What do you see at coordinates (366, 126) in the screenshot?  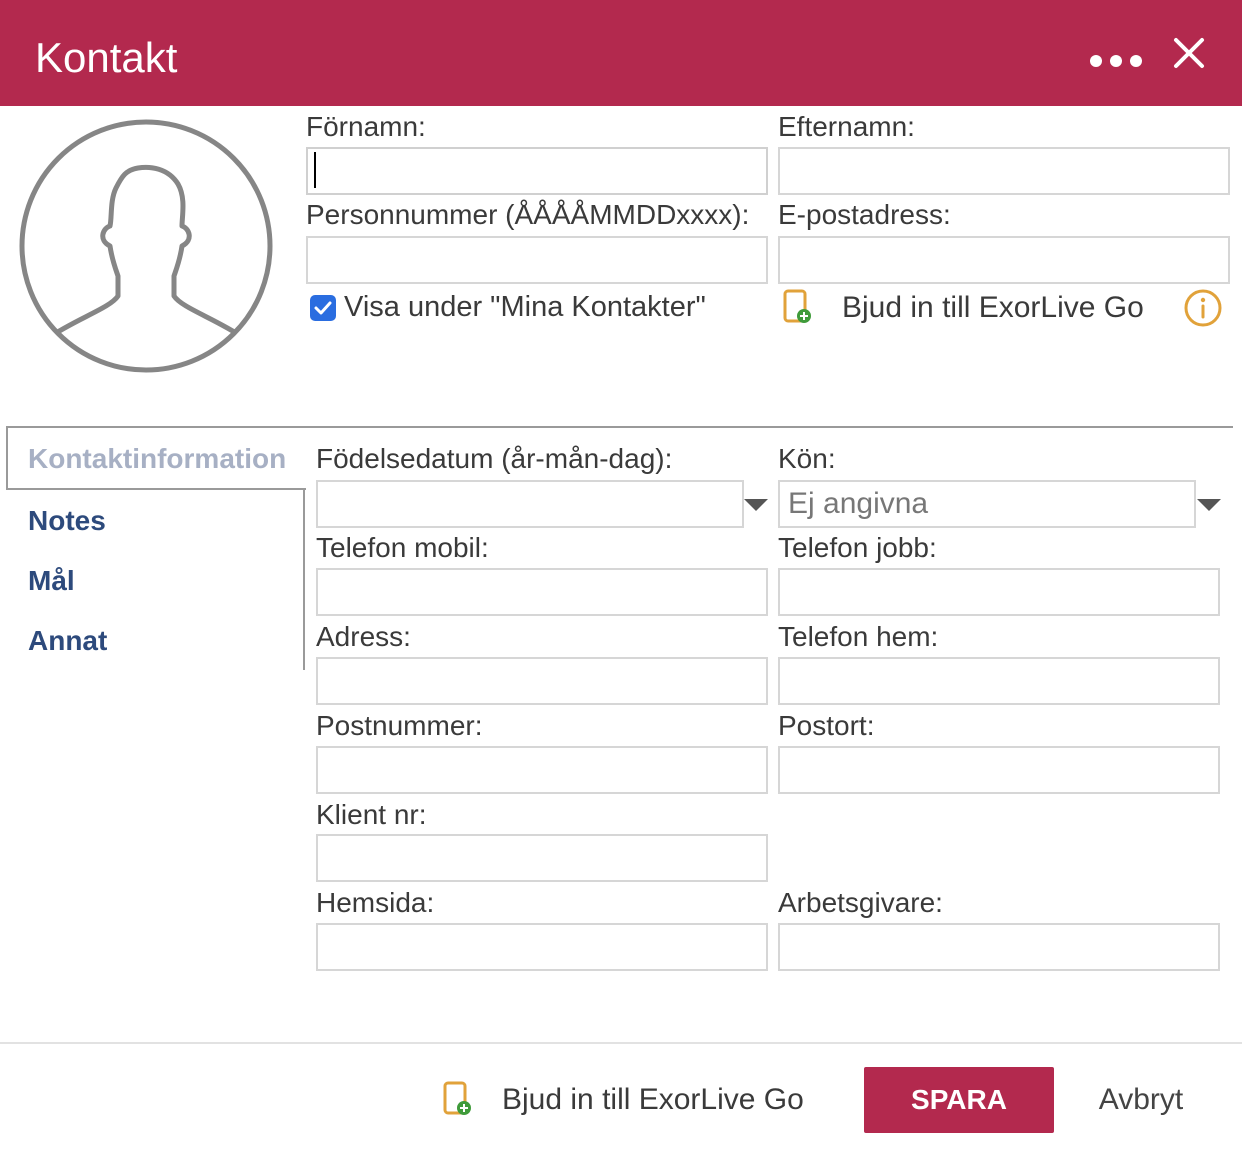 I see `first-name-label: Förnamn:` at bounding box center [366, 126].